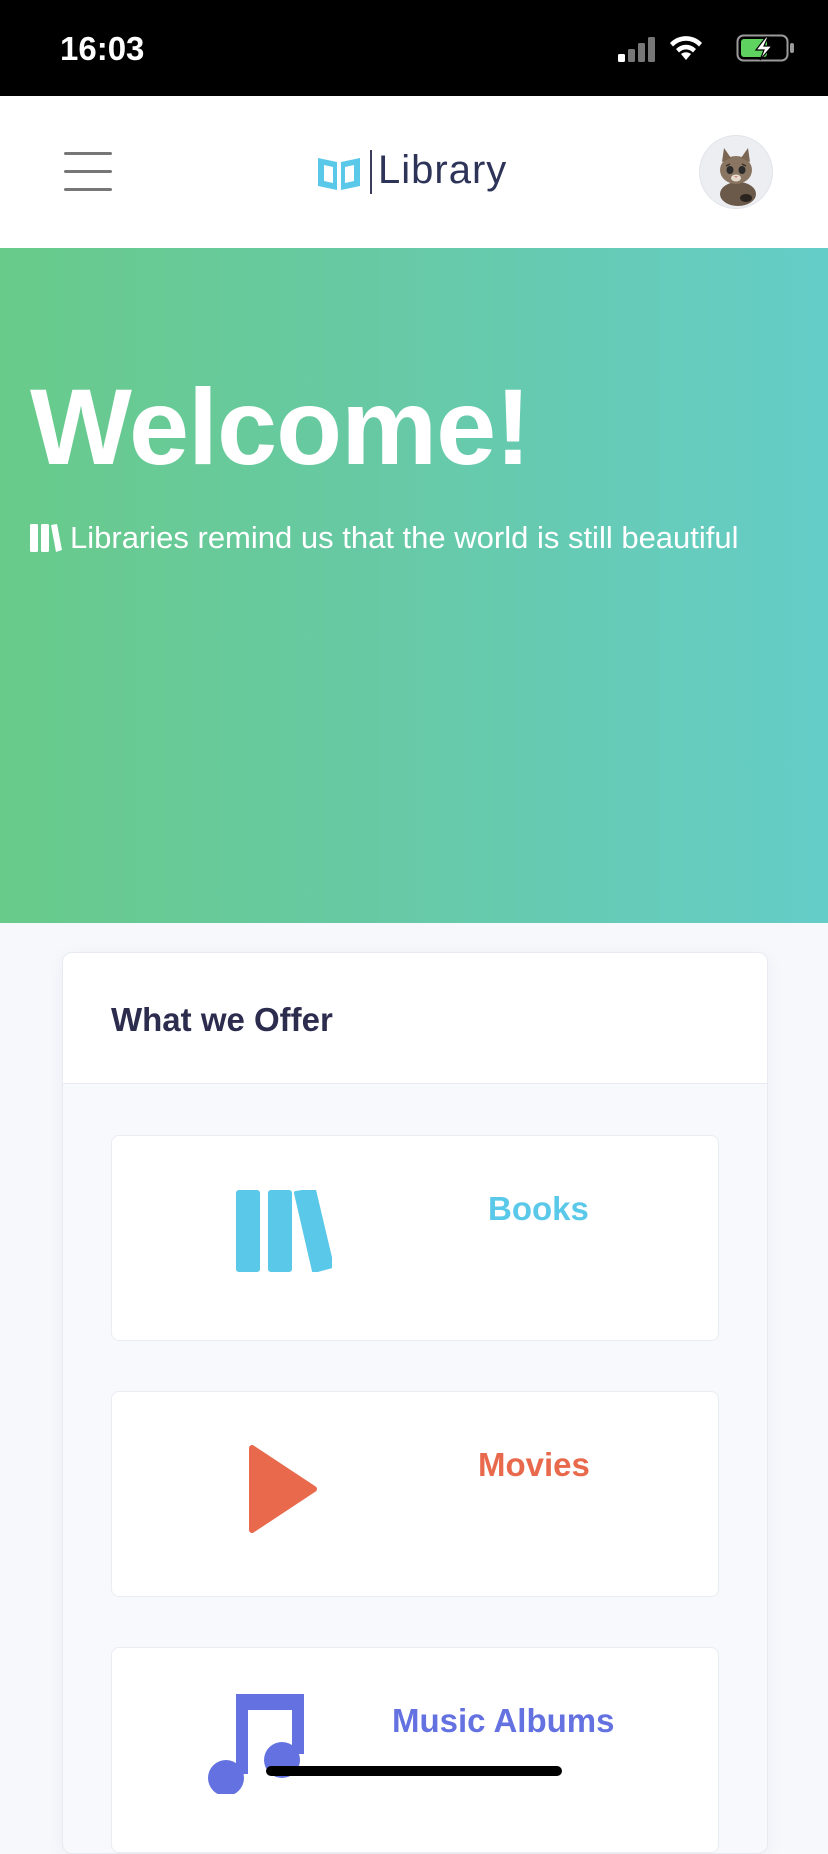 This screenshot has height=1854, width=828. Describe the element at coordinates (636, 49) in the screenshot. I see `signal-icon` at that location.